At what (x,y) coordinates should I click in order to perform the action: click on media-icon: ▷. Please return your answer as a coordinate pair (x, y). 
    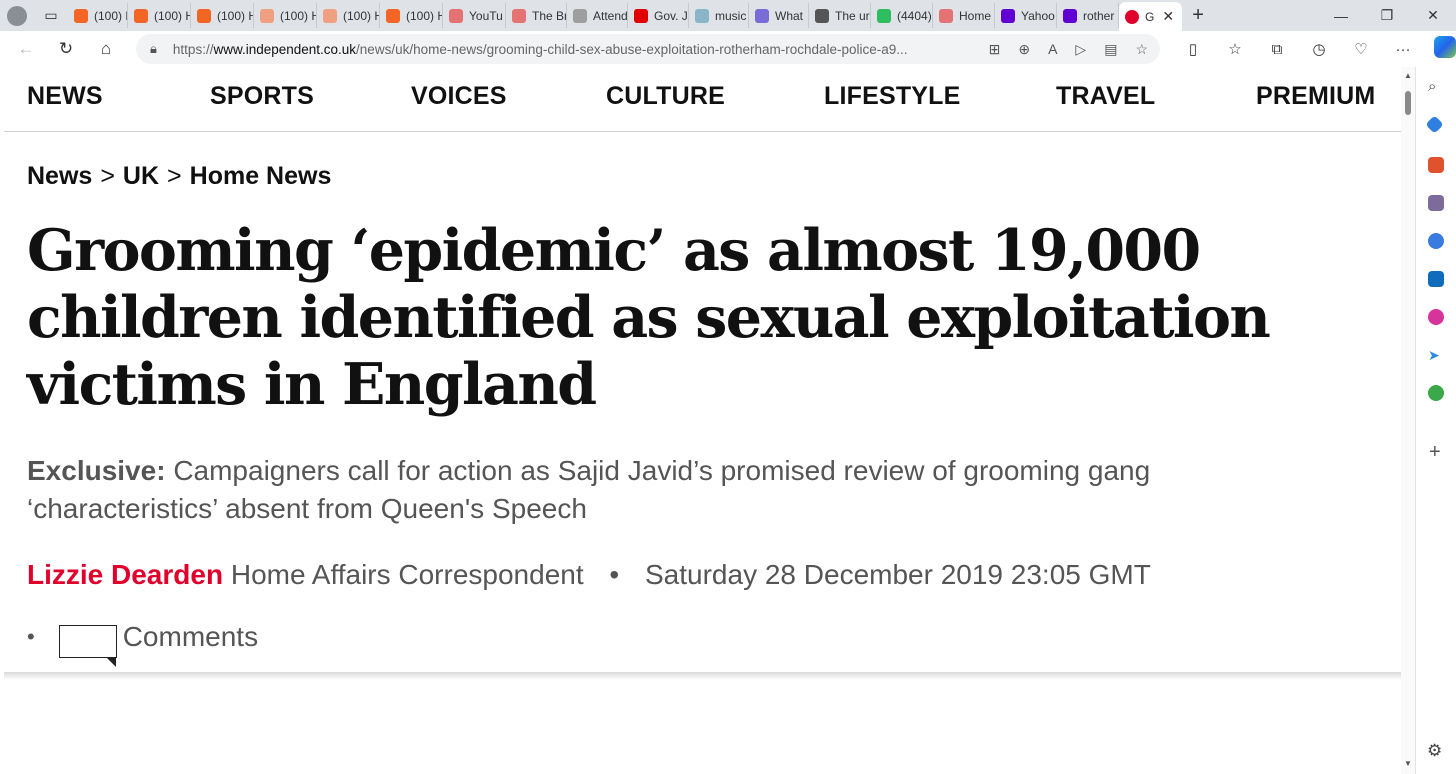
    Looking at the image, I should click on (1080, 49).